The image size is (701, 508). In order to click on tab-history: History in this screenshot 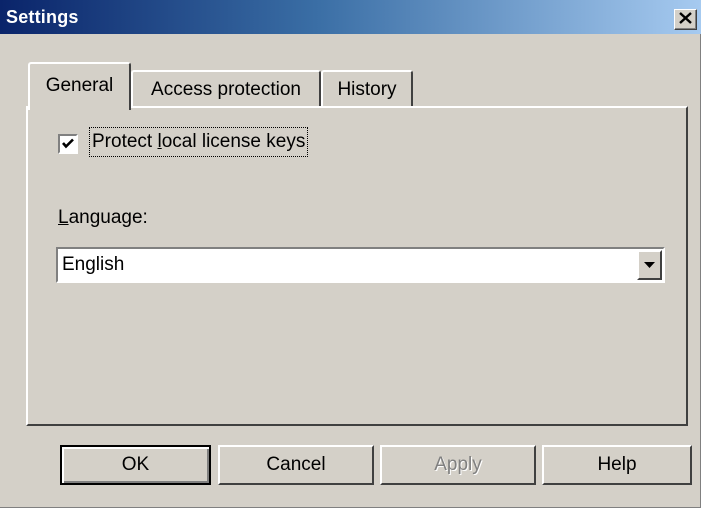, I will do `click(367, 89)`.